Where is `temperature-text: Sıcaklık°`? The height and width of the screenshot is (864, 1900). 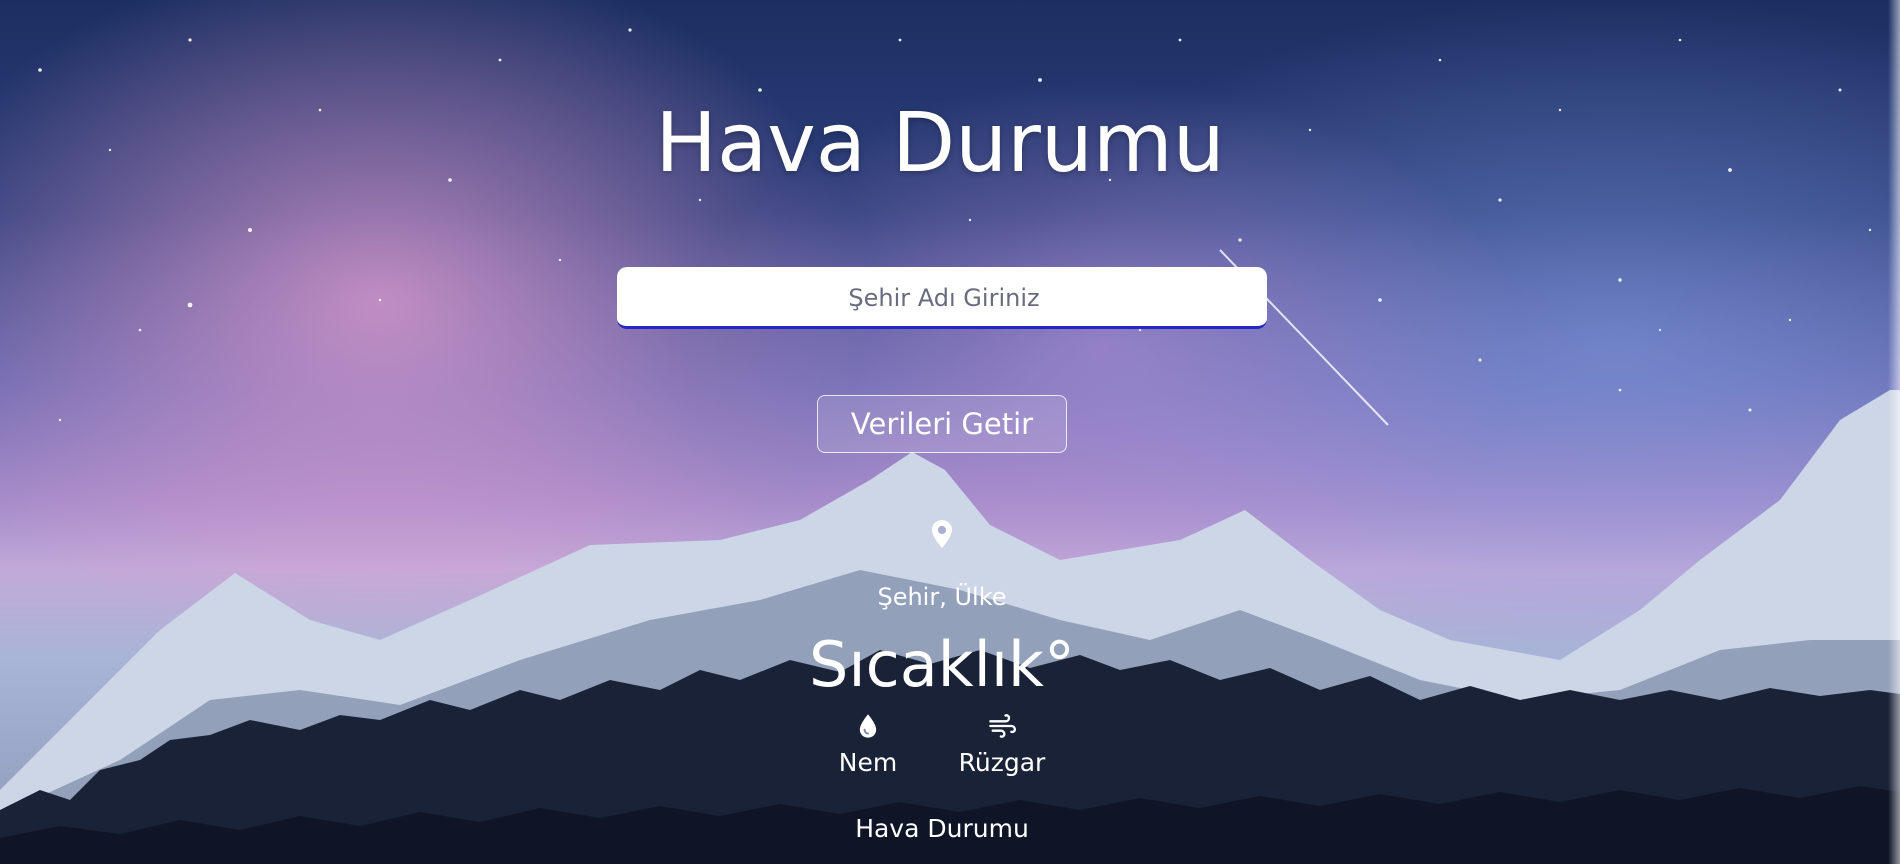
temperature-text: Sıcaklık° is located at coordinates (942, 664).